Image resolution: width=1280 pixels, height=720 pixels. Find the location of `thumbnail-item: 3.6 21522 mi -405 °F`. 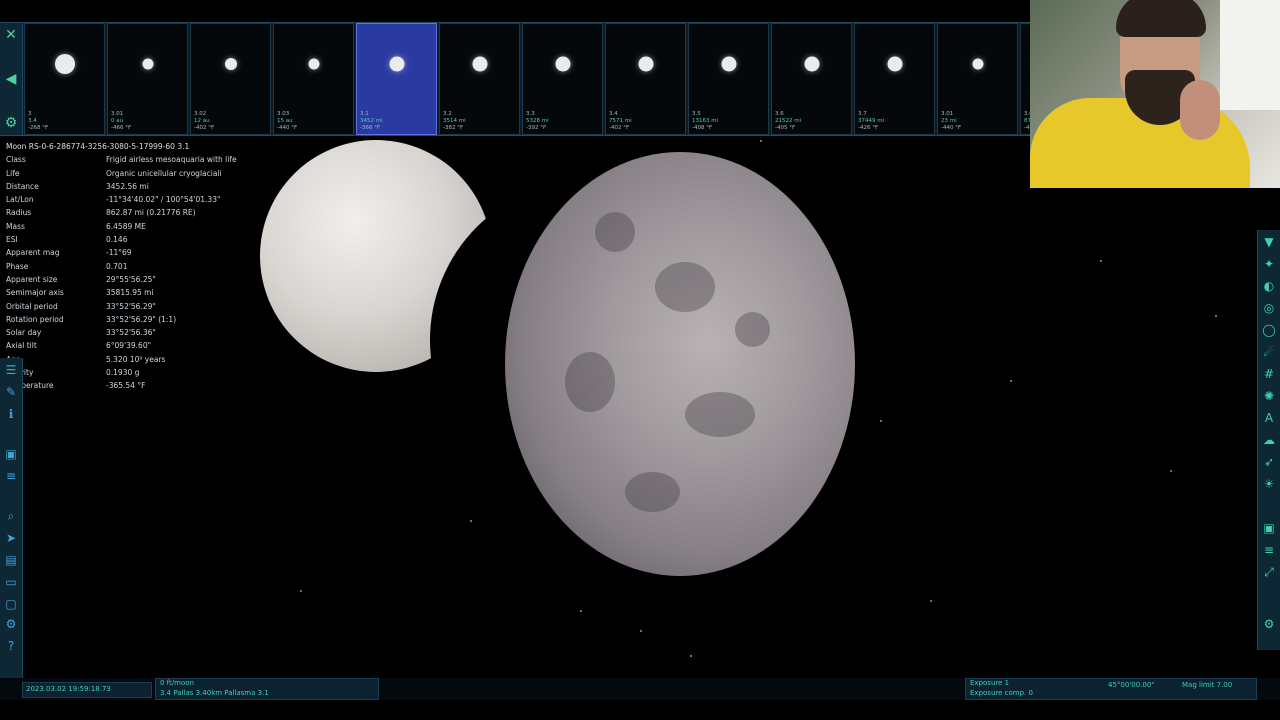

thumbnail-item: 3.6 21522 mi -405 °F is located at coordinates (811, 79).